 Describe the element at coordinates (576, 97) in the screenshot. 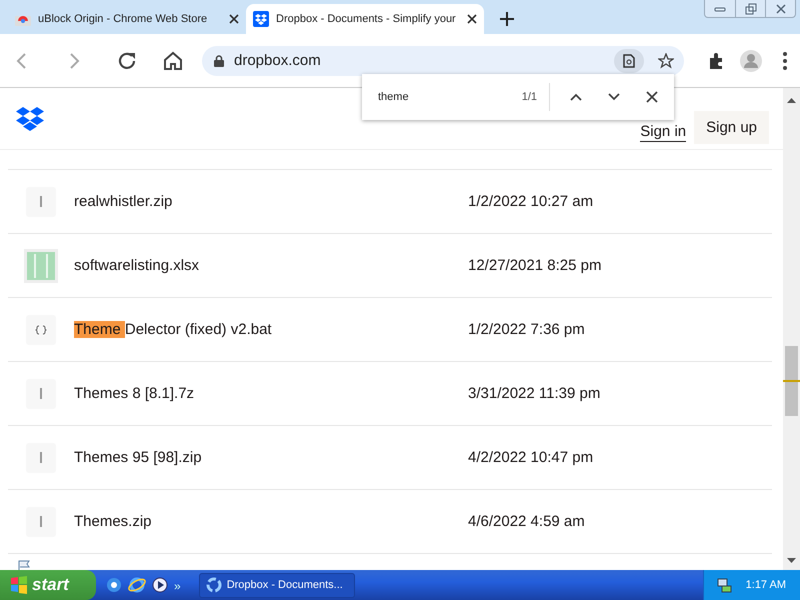

I see `chevron-up-icon` at that location.